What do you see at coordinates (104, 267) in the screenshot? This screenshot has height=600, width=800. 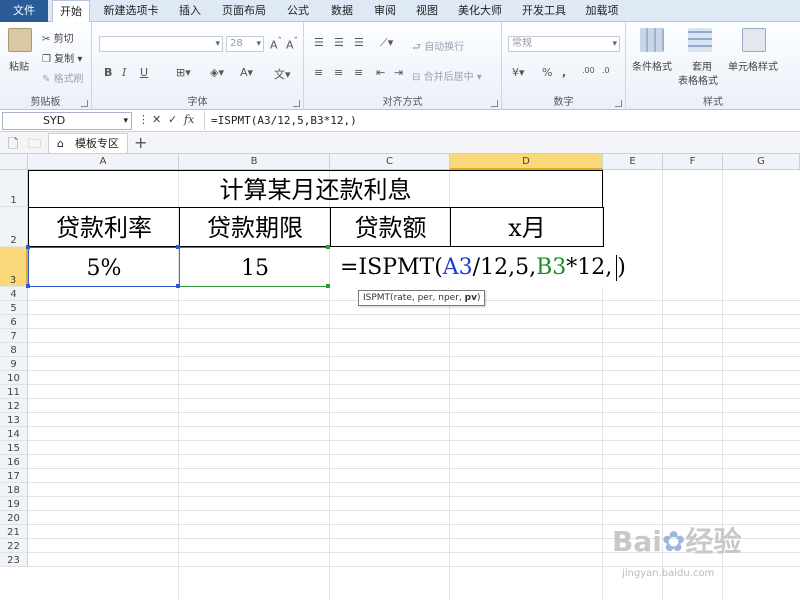 I see `value-cell-rate: 5%` at bounding box center [104, 267].